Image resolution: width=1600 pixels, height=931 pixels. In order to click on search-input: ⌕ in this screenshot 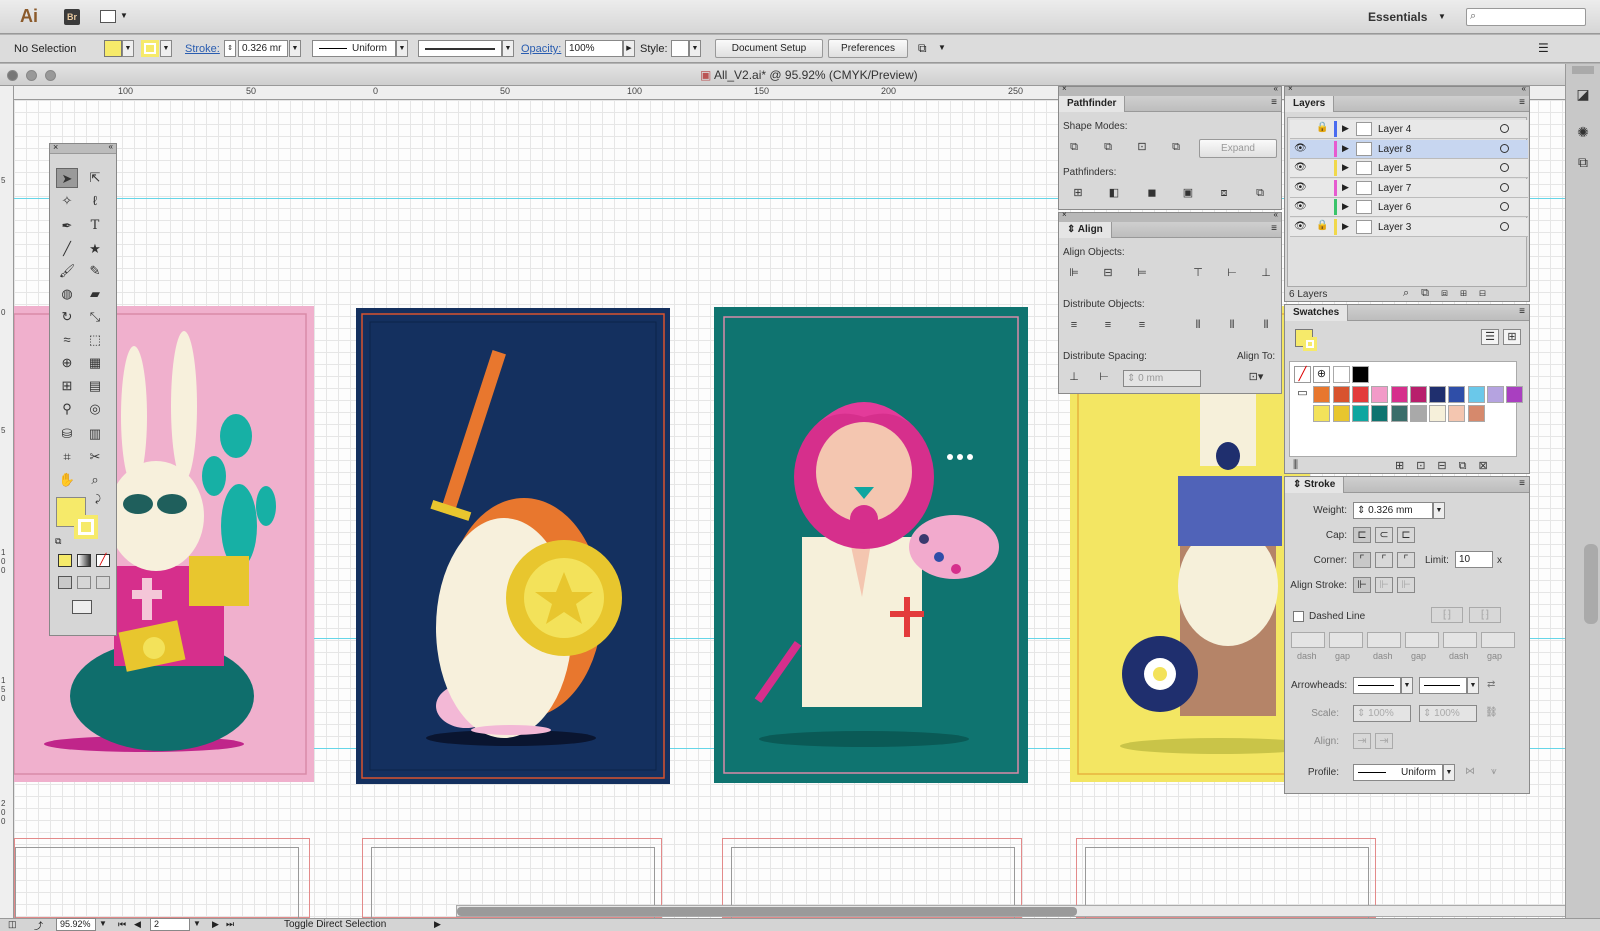, I will do `click(1526, 17)`.